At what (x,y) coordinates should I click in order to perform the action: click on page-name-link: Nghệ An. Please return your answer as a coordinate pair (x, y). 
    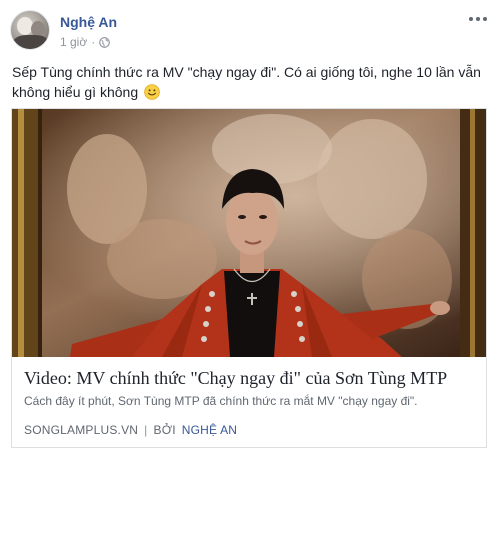
    Looking at the image, I should click on (88, 22).